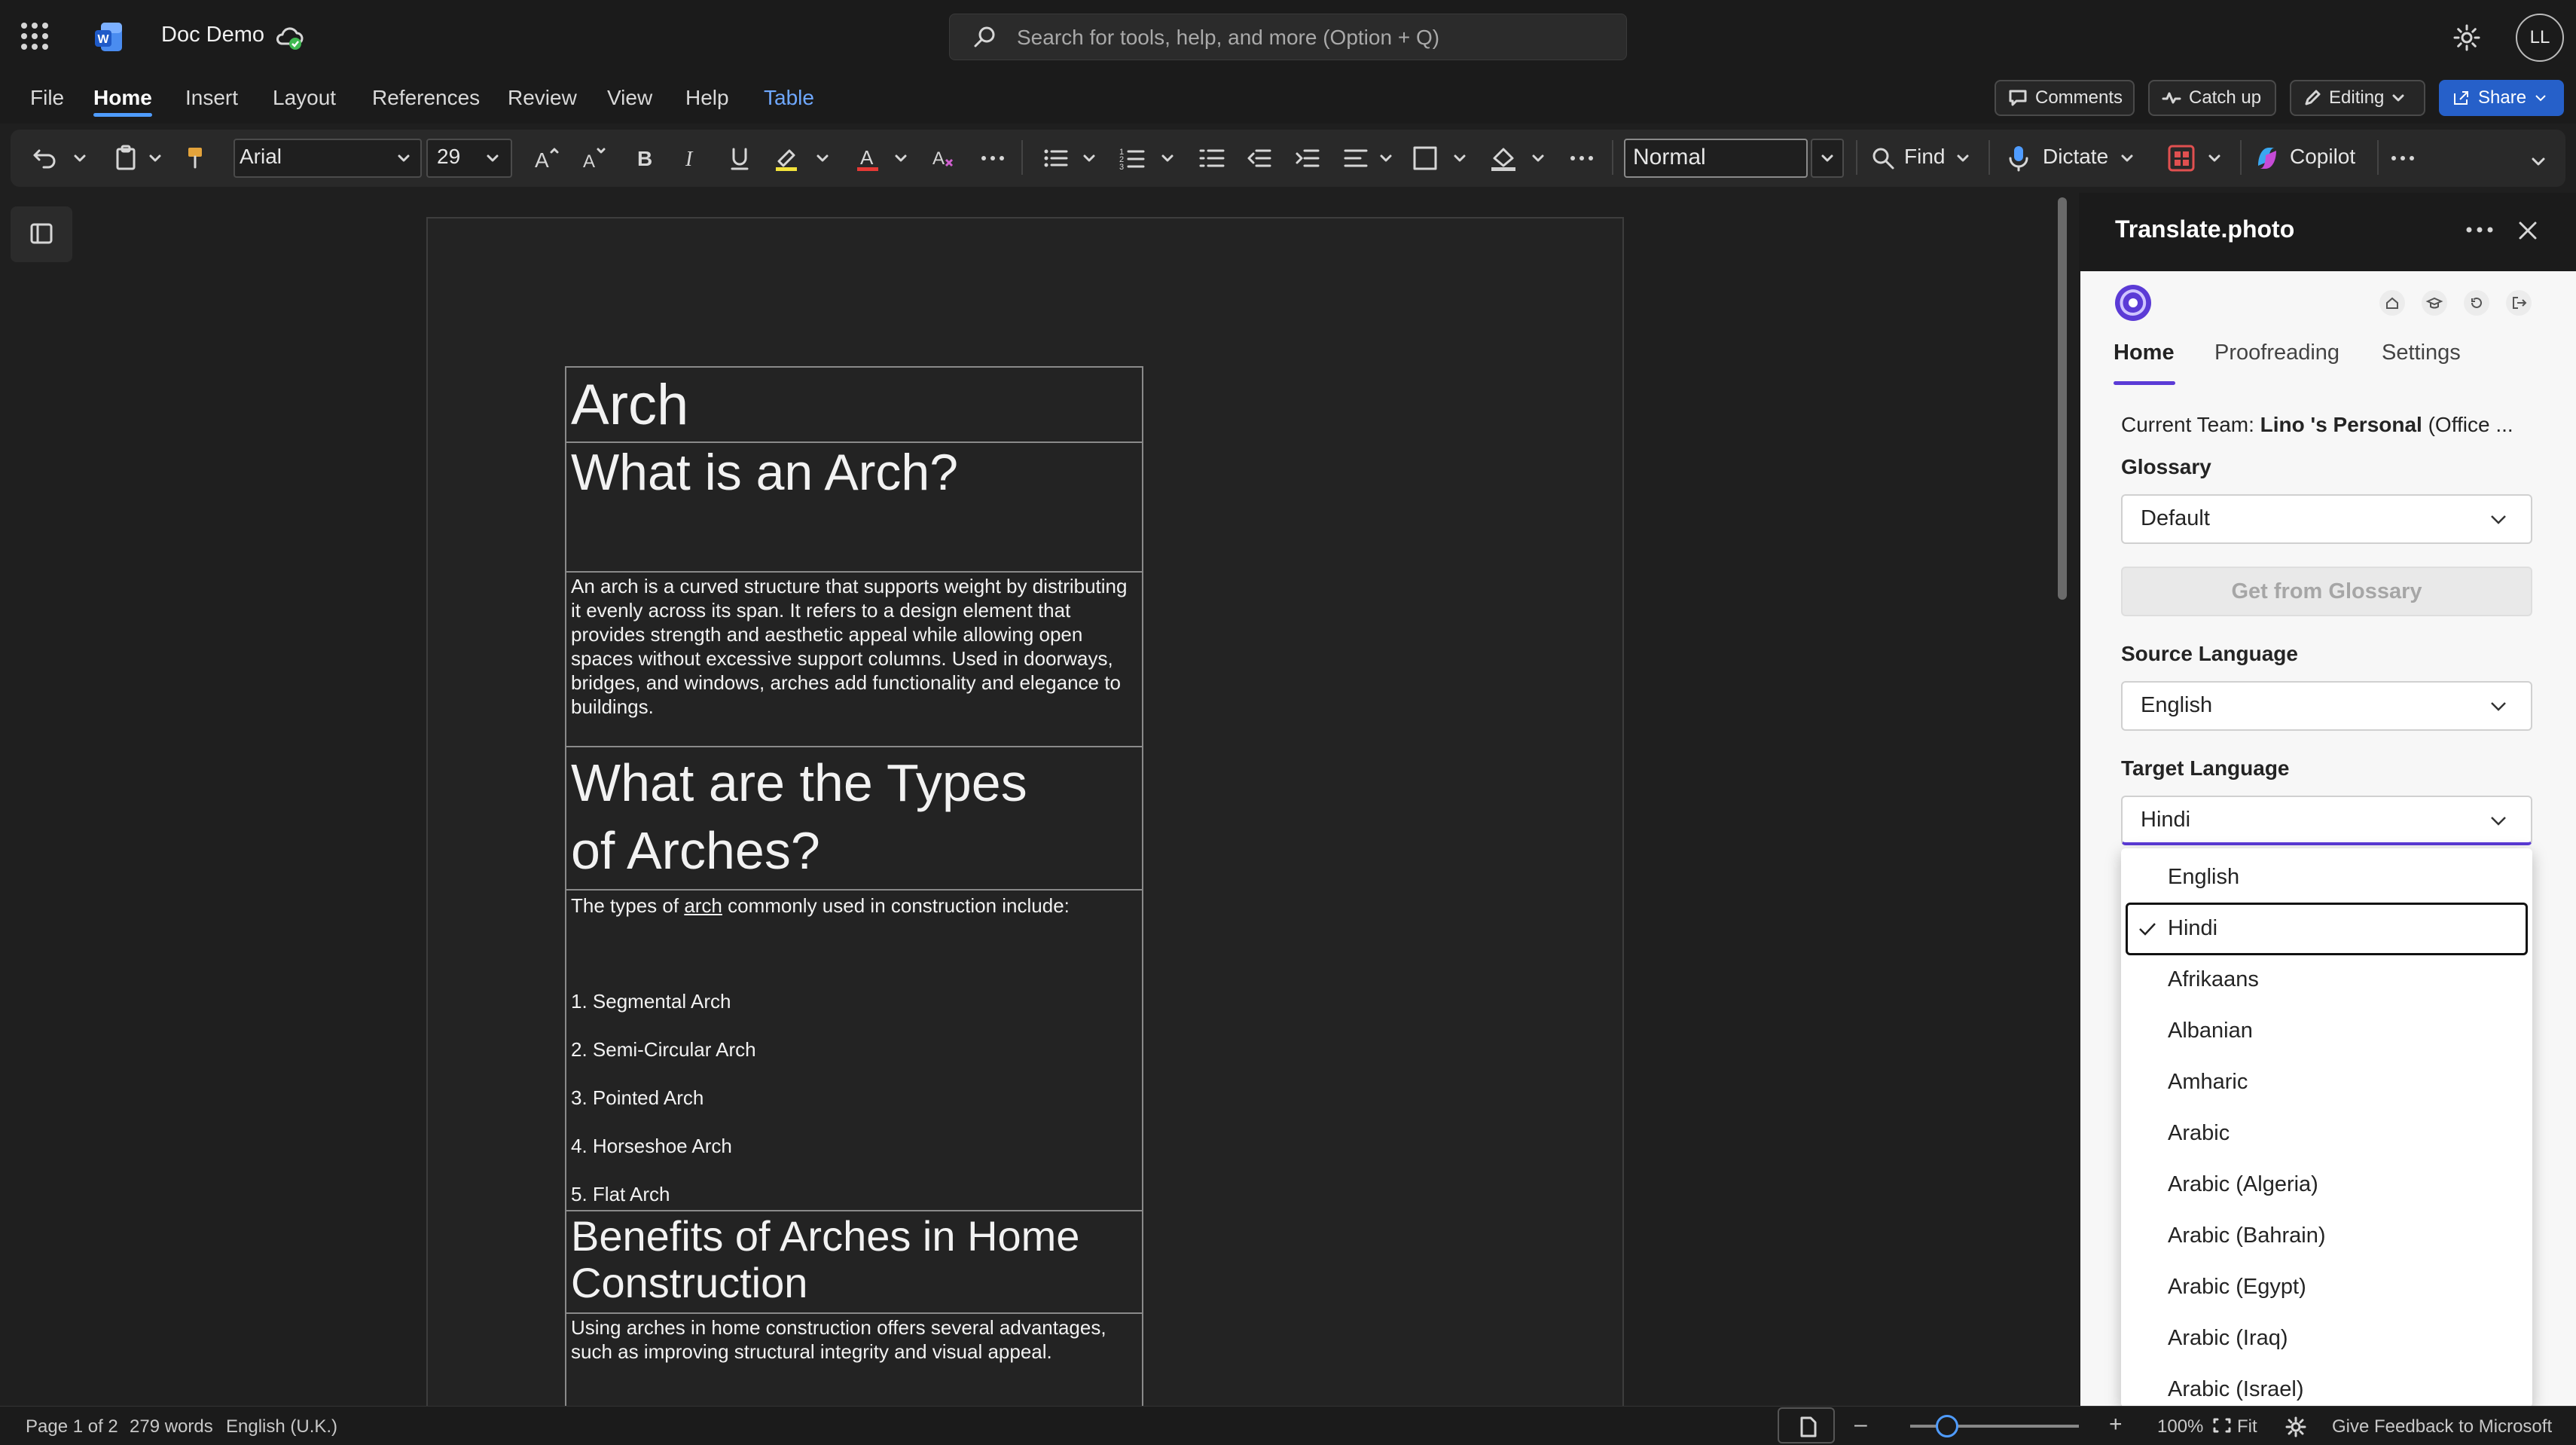 The width and height of the screenshot is (2576, 1445). I want to click on add-ins-icon, so click(2181, 158).